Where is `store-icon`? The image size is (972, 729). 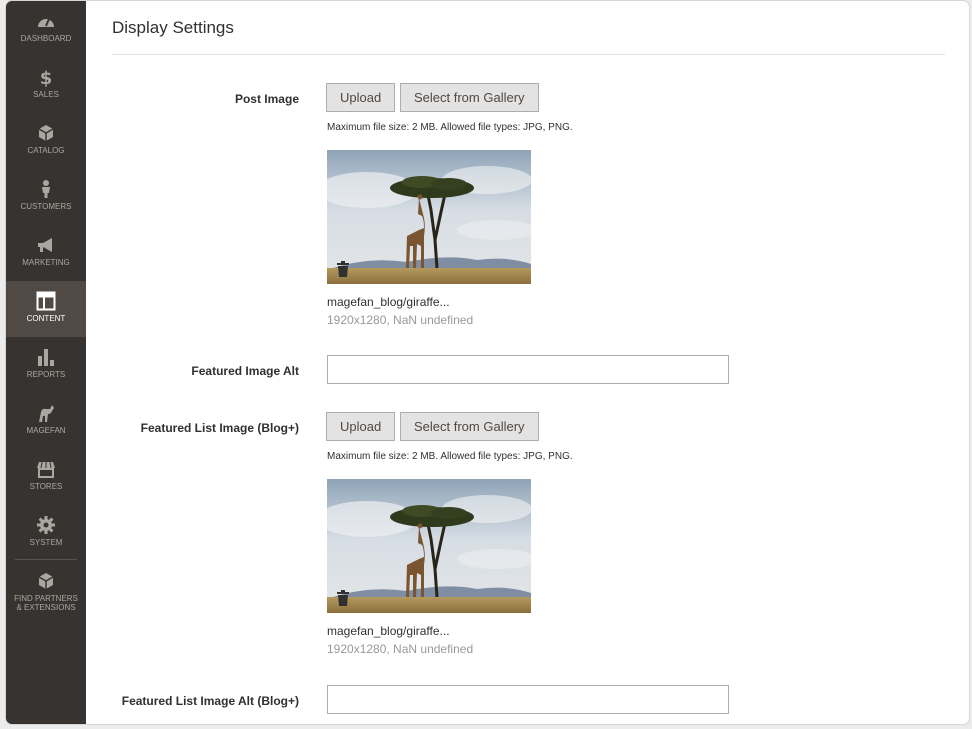
store-icon is located at coordinates (46, 469).